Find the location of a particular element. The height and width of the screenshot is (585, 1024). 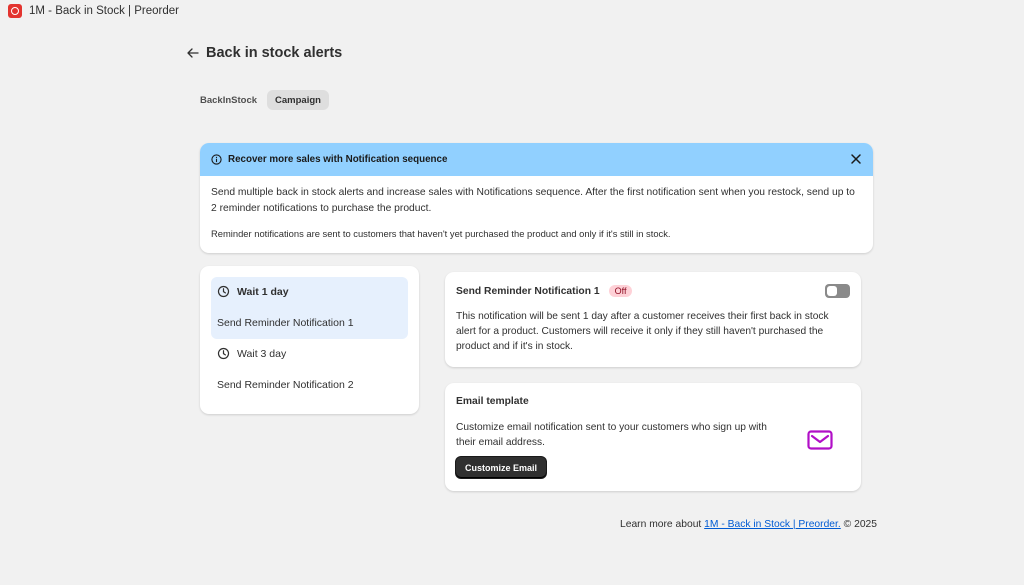

tab-campaign: Campaign is located at coordinates (298, 100).